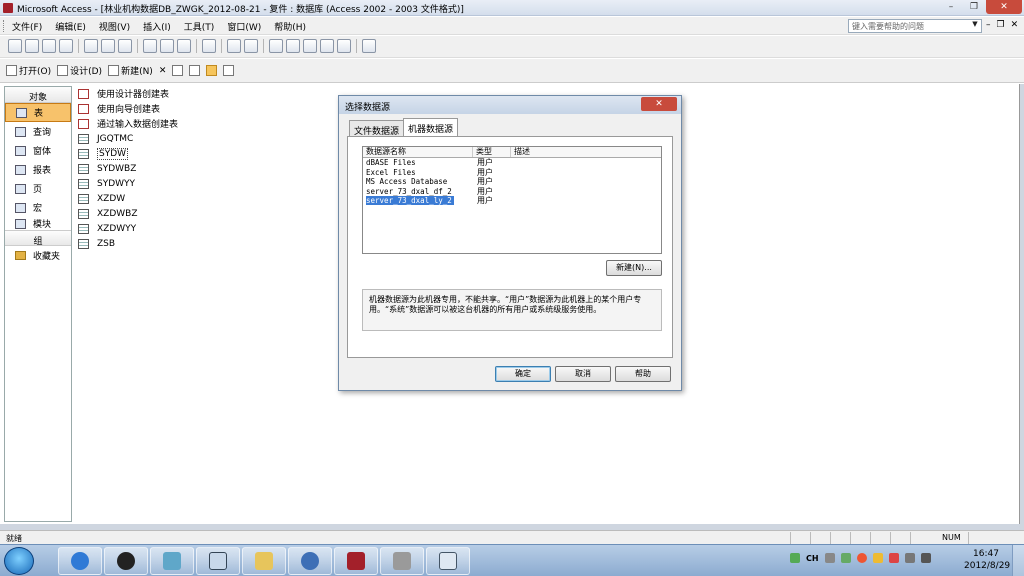  What do you see at coordinates (167, 46) in the screenshot?
I see `copy-icon` at bounding box center [167, 46].